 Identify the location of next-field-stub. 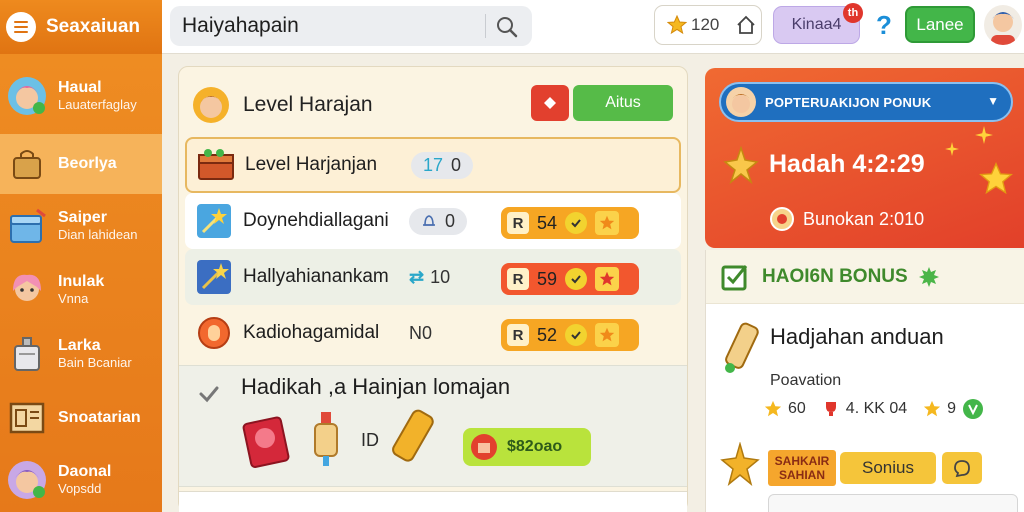
(893, 503).